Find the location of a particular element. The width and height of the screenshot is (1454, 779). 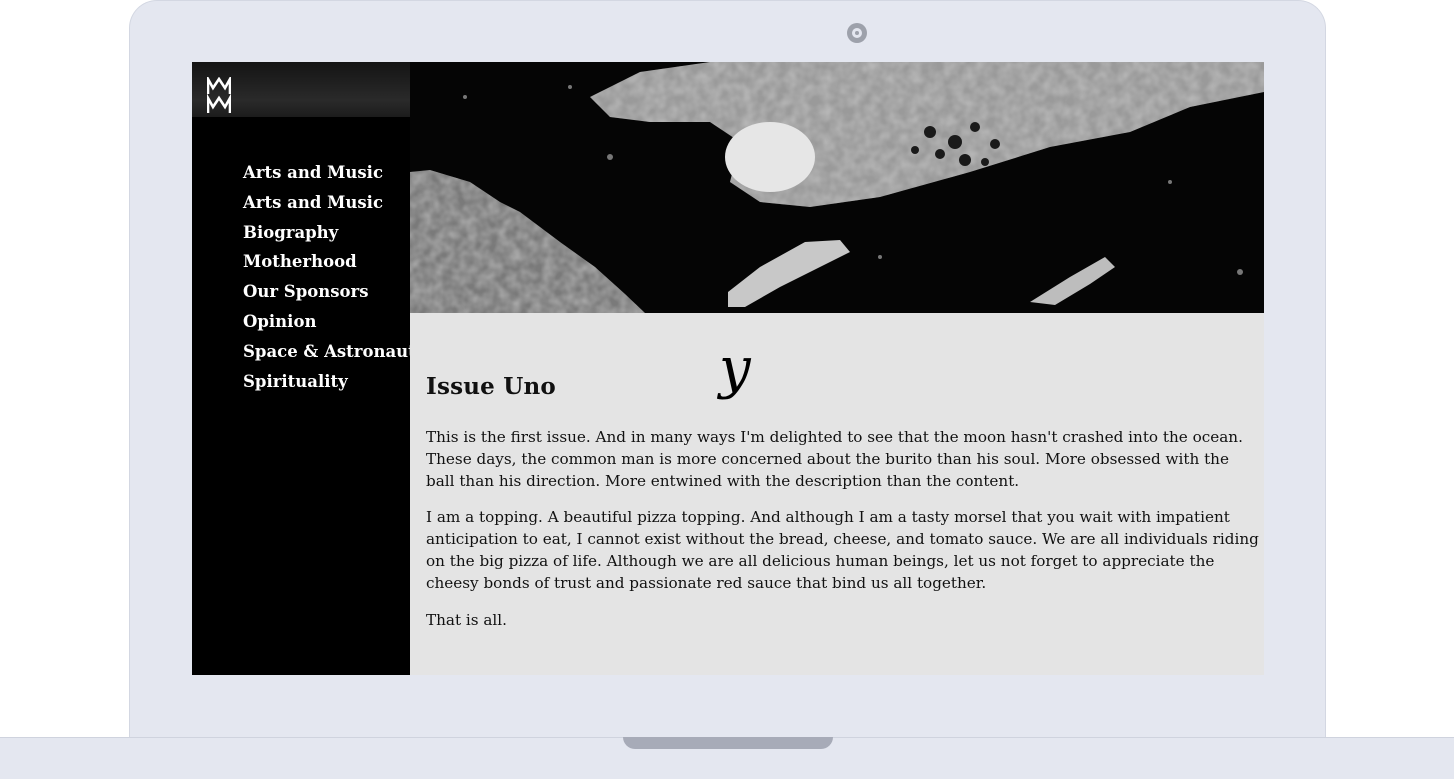

nav-item-arts-and-music-2: Arts and Music is located at coordinates (334, 203).